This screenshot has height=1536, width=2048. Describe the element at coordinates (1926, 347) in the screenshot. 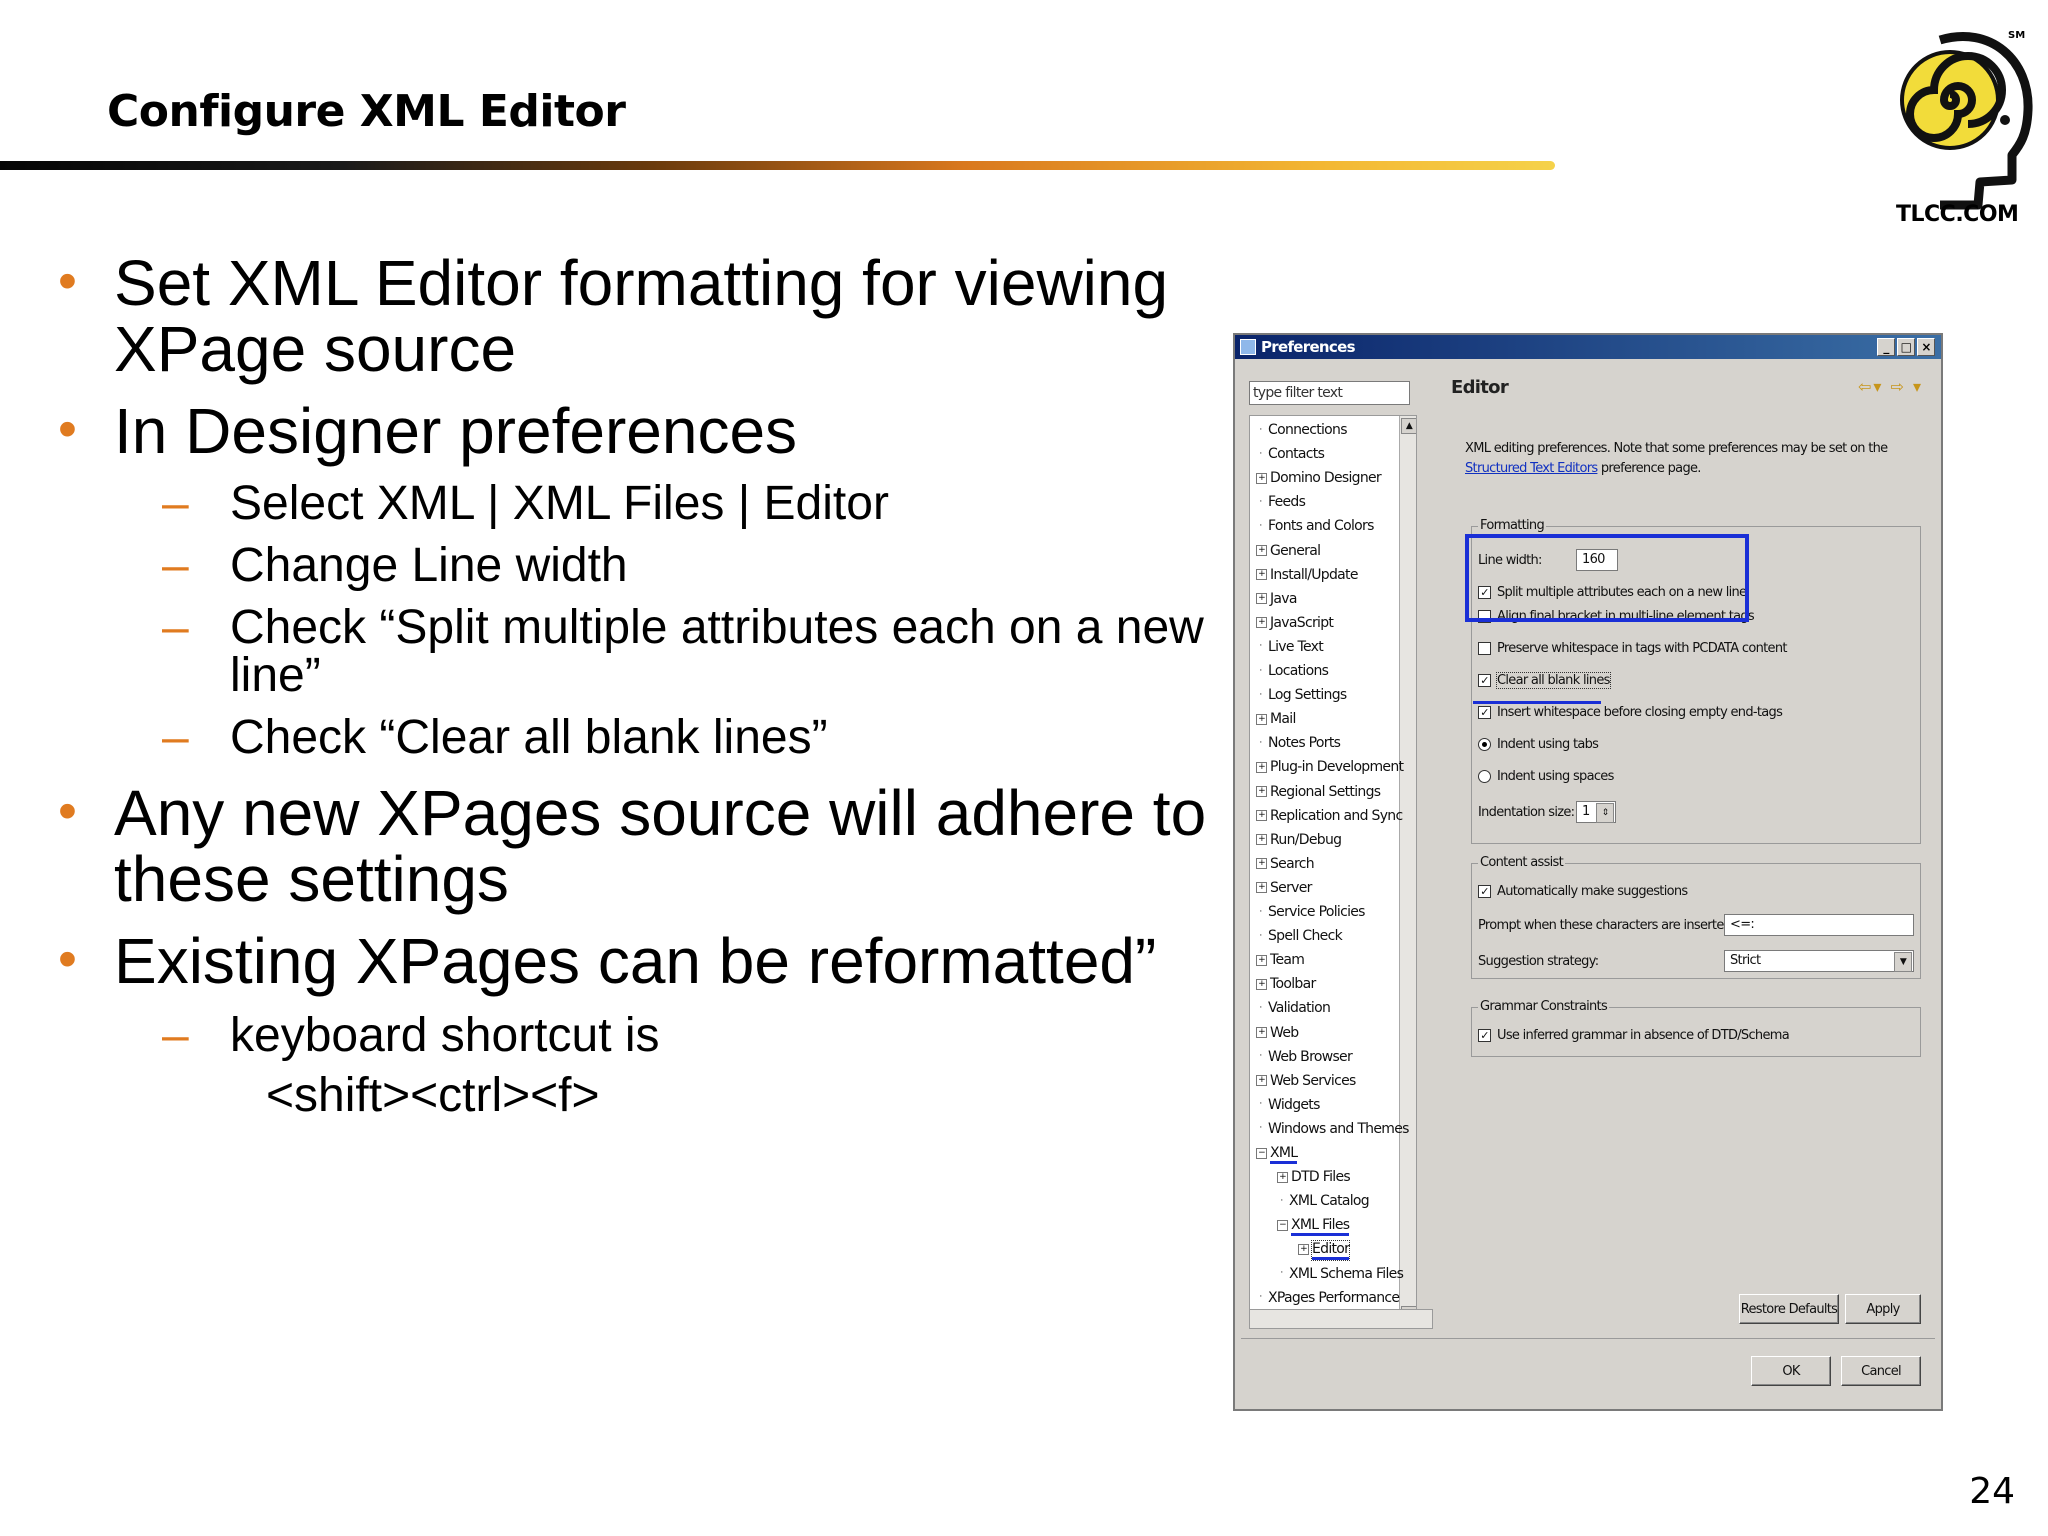

I see `close-button: ×` at that location.